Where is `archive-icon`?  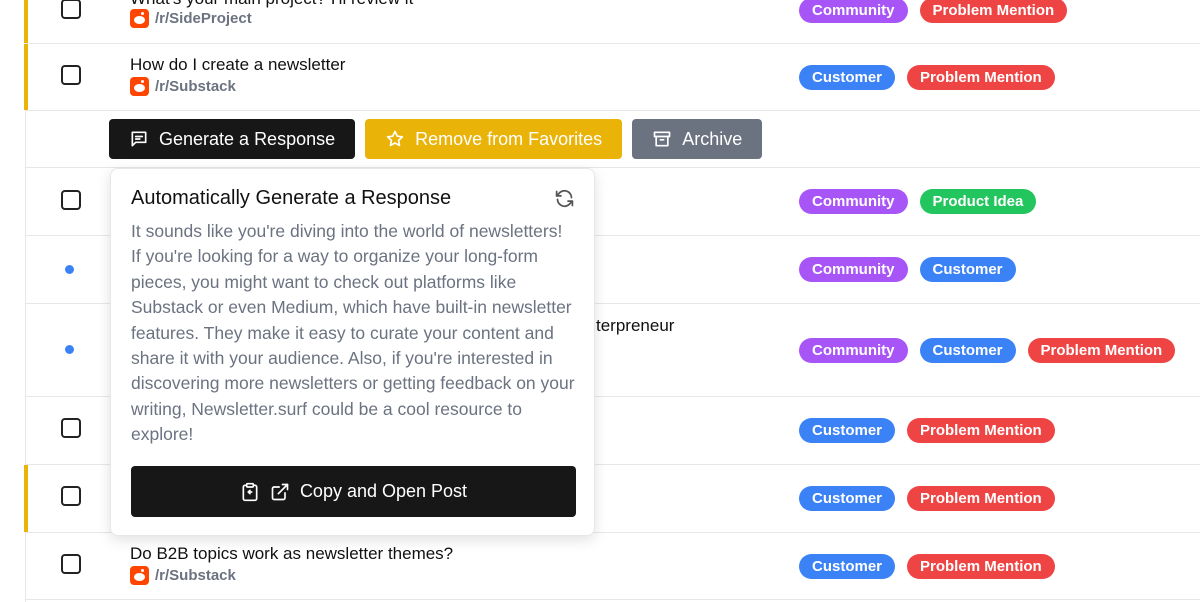 archive-icon is located at coordinates (662, 139).